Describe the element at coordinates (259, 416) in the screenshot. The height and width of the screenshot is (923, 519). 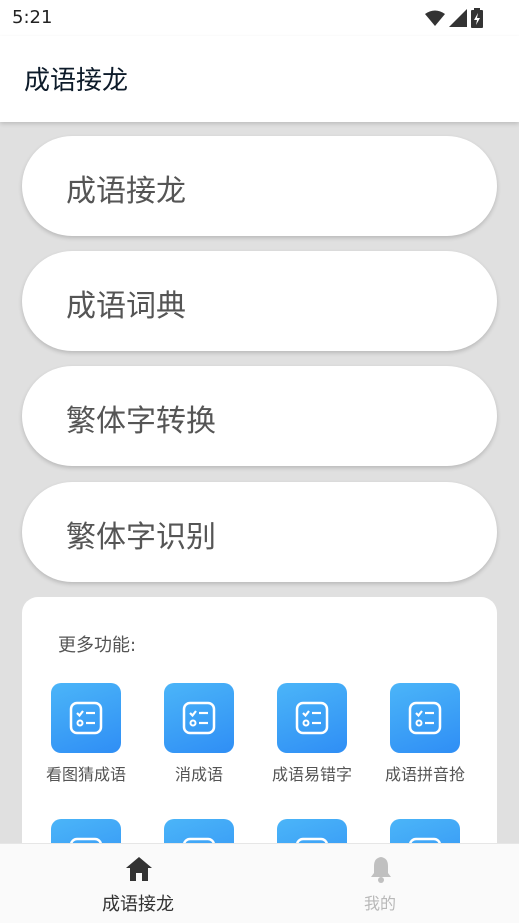
I see `menu-traditional-convert-button: 繁体字转换` at that location.